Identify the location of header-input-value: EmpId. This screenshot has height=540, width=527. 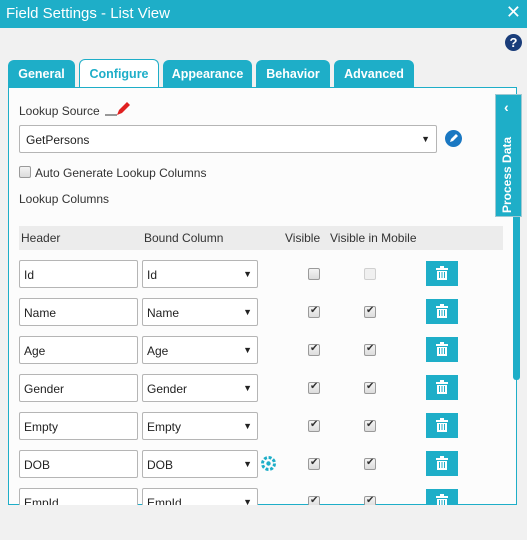
(41, 500).